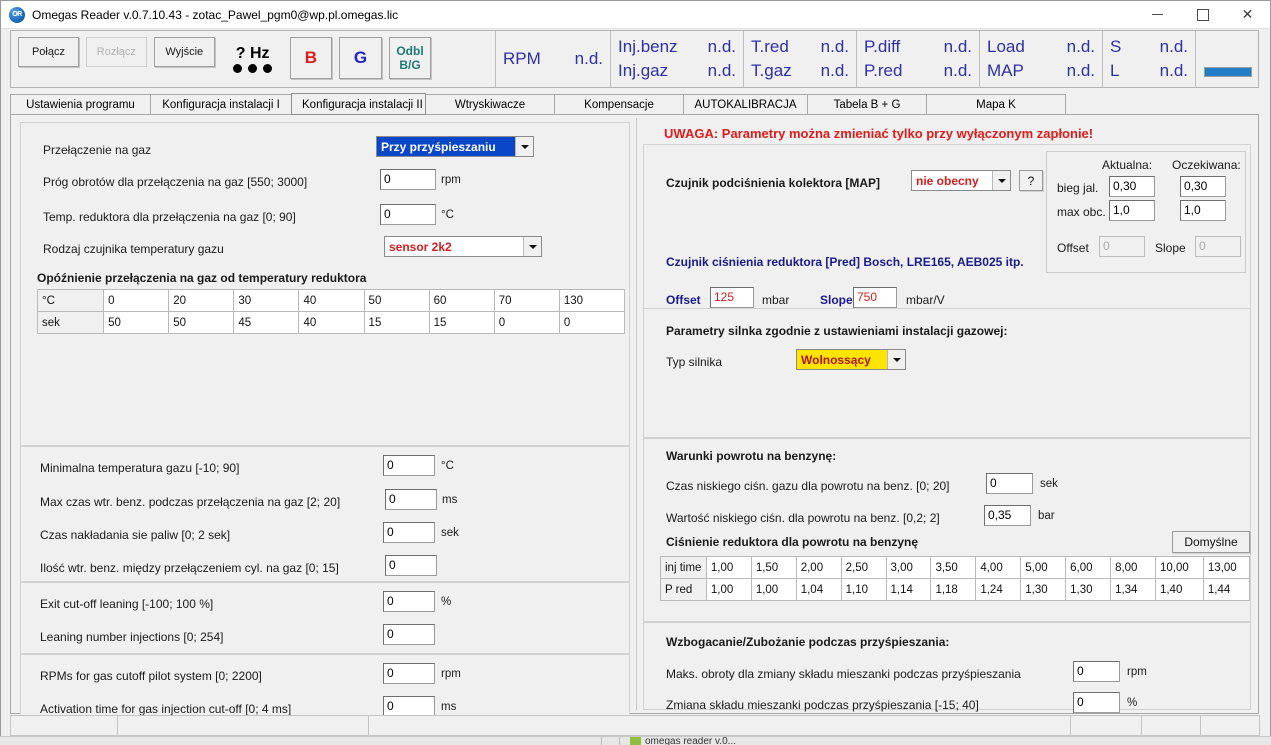 The width and height of the screenshot is (1271, 745). I want to click on tab-konfiguracja-instalacji-2: Konfiguracja instalacji II, so click(358, 104).